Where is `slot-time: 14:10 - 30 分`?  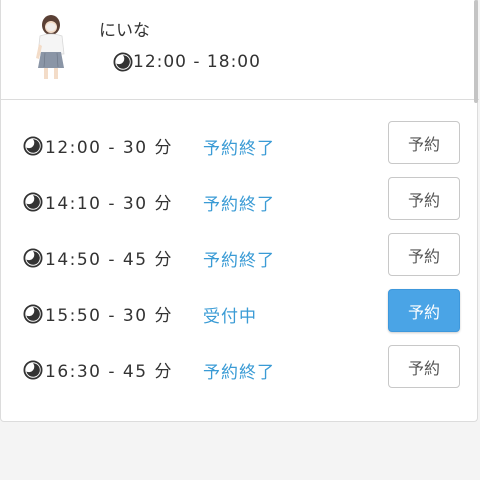 slot-time: 14:10 - 30 分 is located at coordinates (98, 201).